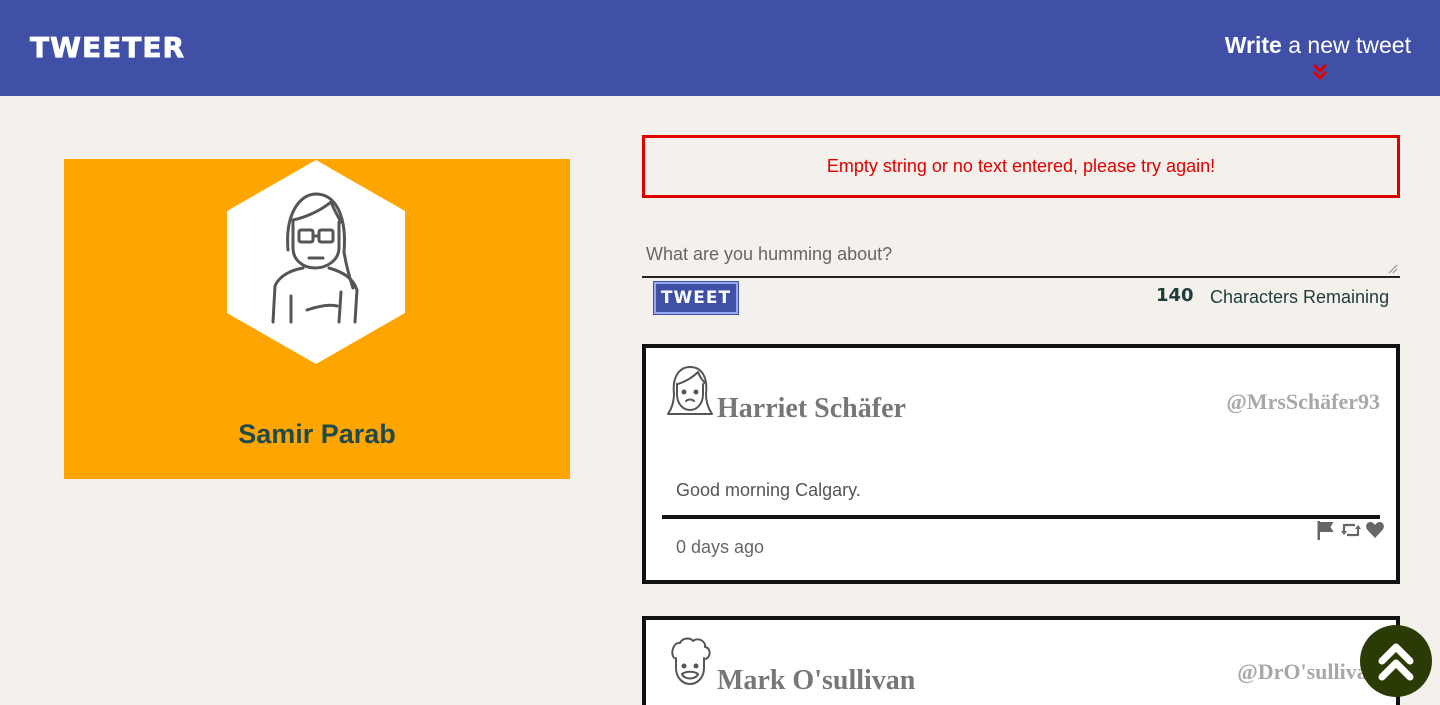  I want to click on tweet-handle: @MrsSchäfer93, so click(1303, 401).